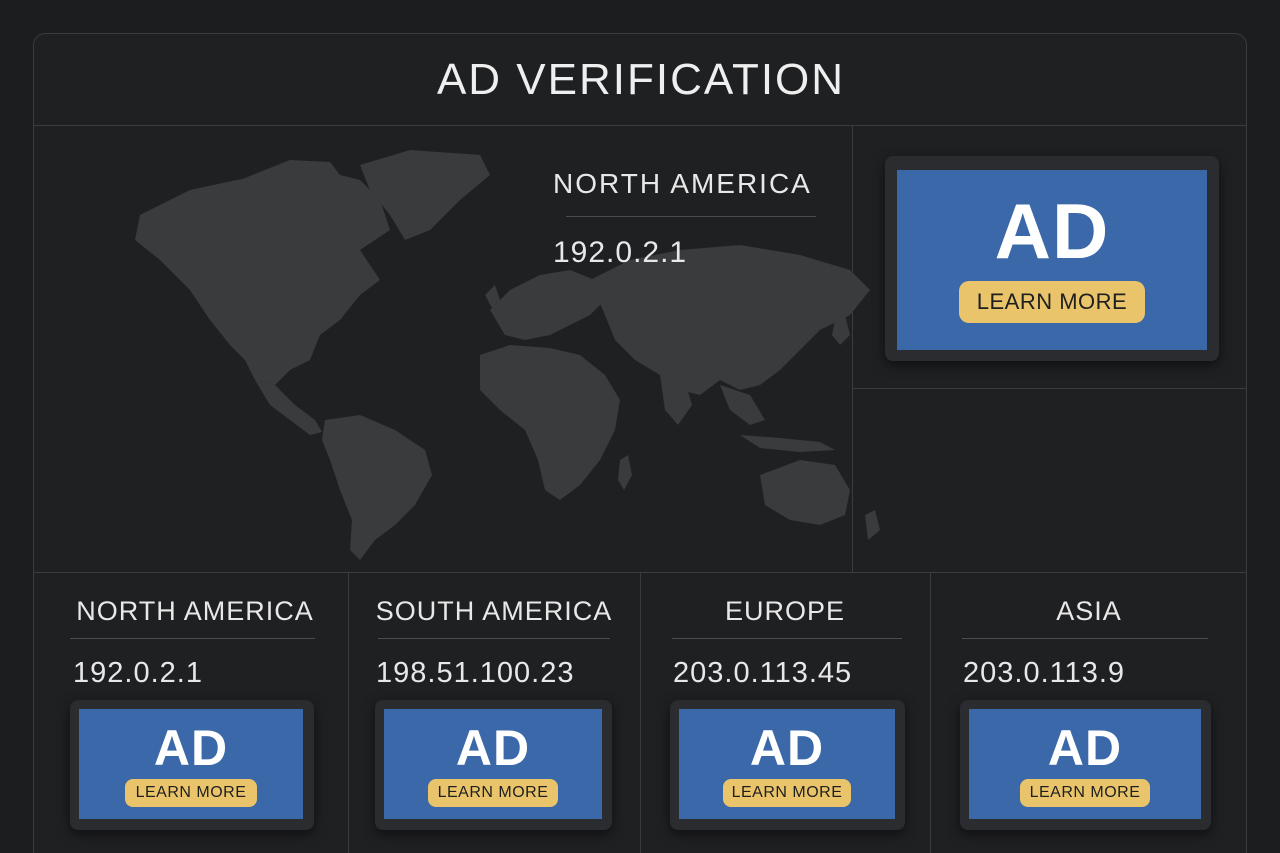 This screenshot has height=853, width=1280. What do you see at coordinates (641, 79) in the screenshot?
I see `page-title: AD VERIFICATION` at bounding box center [641, 79].